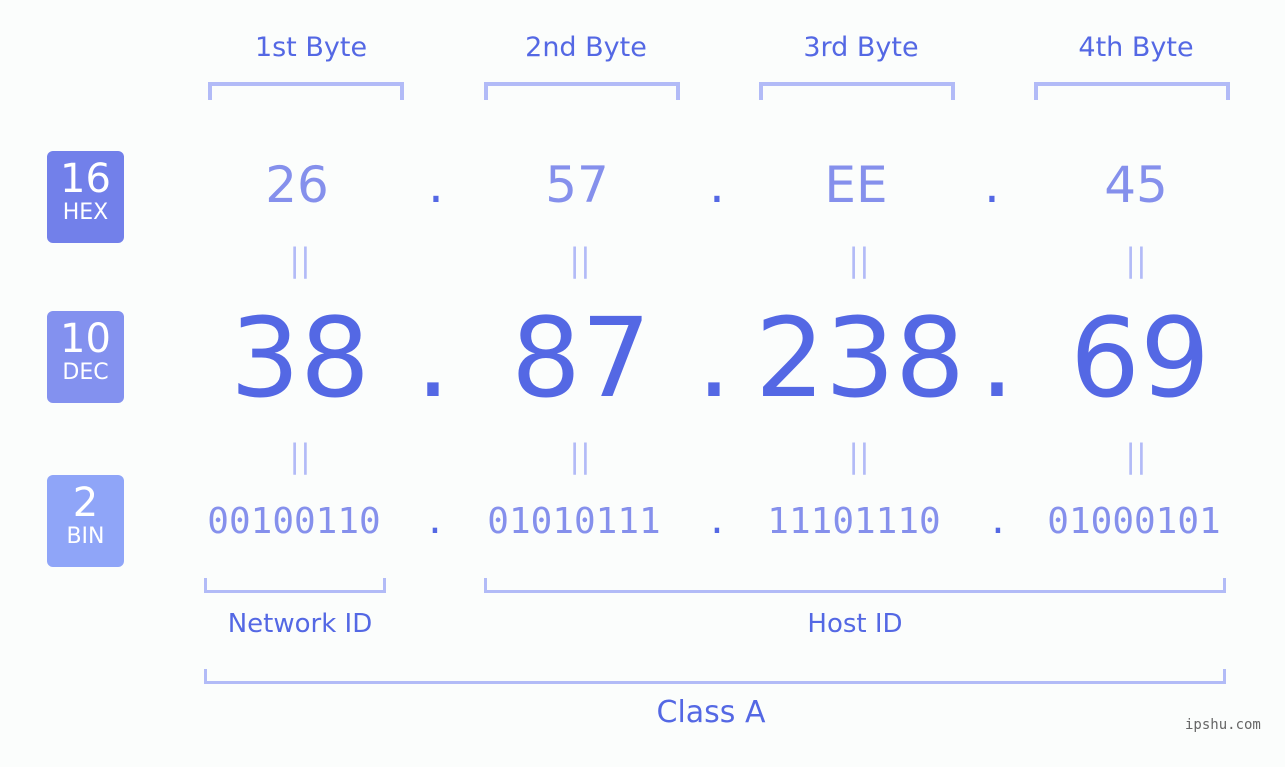 This screenshot has width=1285, height=767. Describe the element at coordinates (574, 521) in the screenshot. I see `bin-value-2: 01010111` at that location.